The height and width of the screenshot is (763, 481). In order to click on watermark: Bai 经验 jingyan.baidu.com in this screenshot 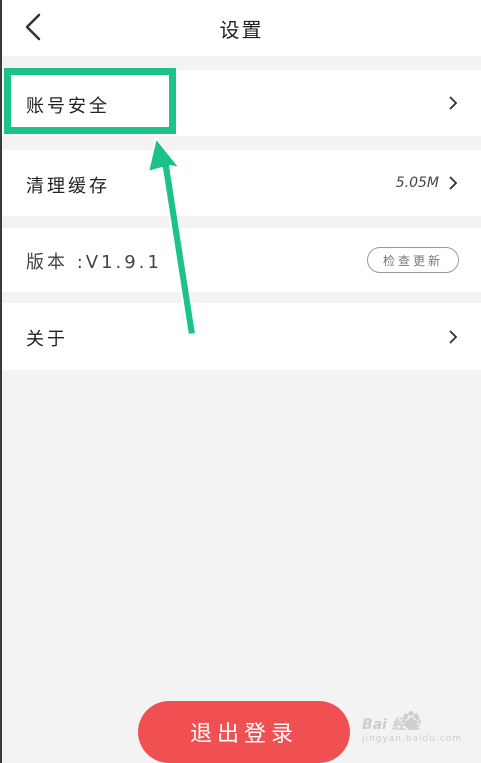, I will do `click(417, 730)`.